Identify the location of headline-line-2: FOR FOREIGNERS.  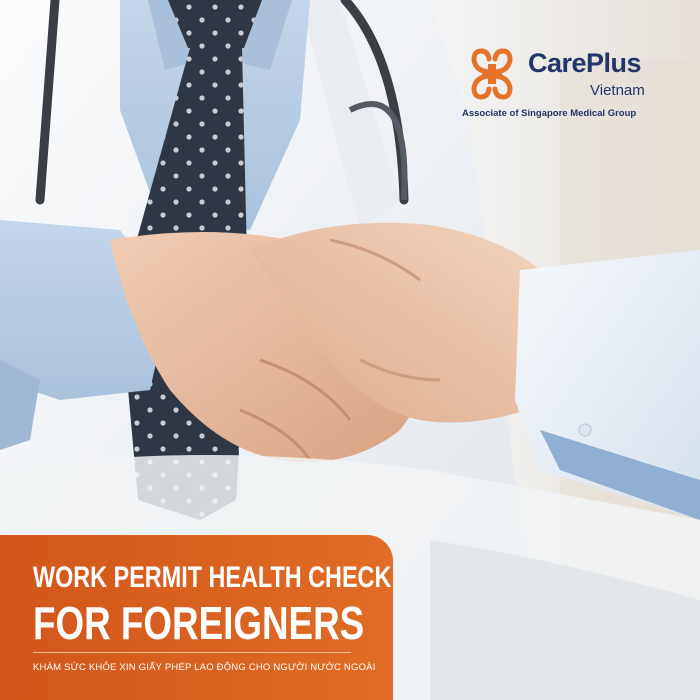
(199, 623).